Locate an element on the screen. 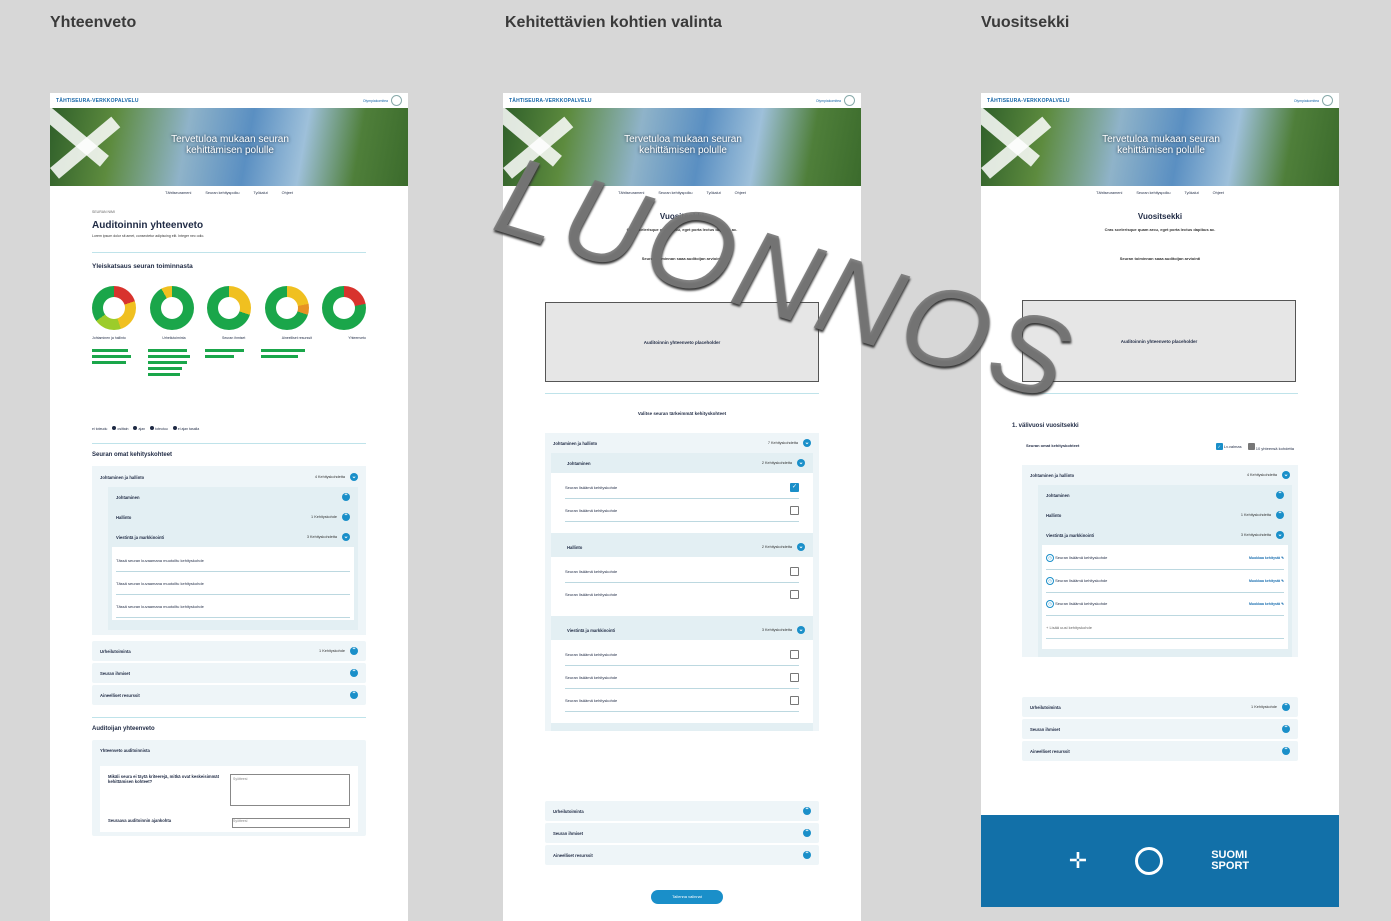 This screenshot has width=1391, height=921. filter-done-checkbox: ✓ is located at coordinates (1219, 446).